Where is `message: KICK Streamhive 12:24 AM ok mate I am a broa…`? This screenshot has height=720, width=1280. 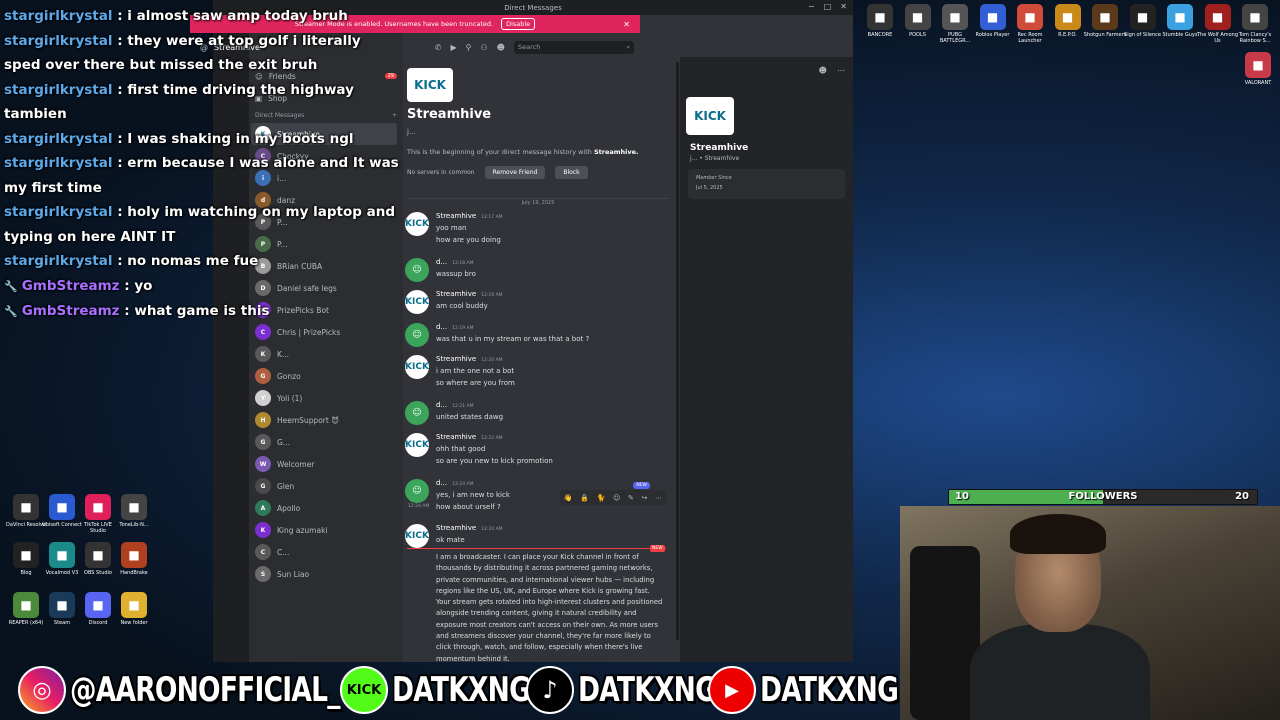
message: KICK Streamhive 12:24 AM ok mate I am a broa… is located at coordinates (537, 593).